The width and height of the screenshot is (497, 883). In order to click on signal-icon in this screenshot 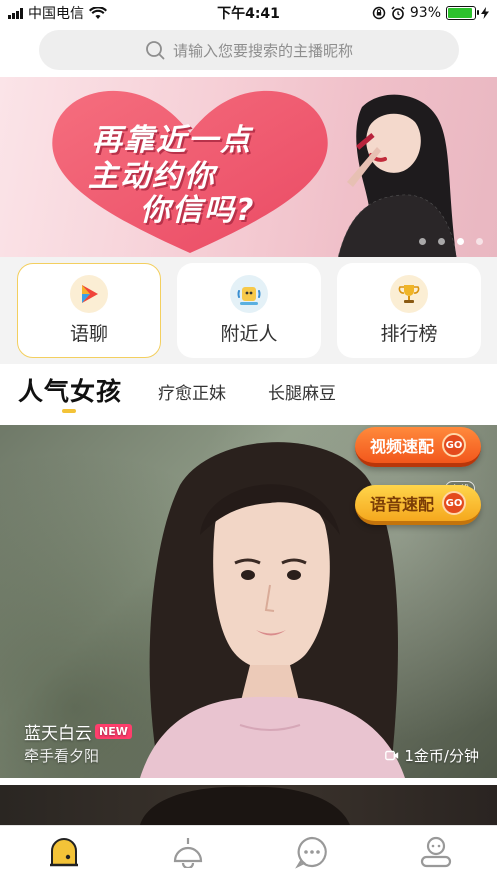, I will do `click(15, 13)`.